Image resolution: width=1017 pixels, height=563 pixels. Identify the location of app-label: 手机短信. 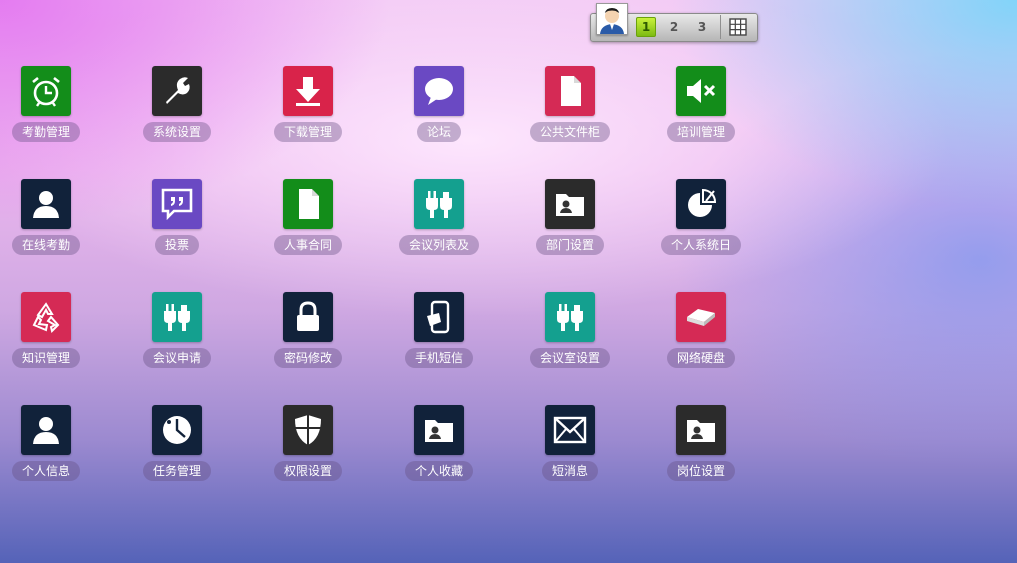
(439, 358).